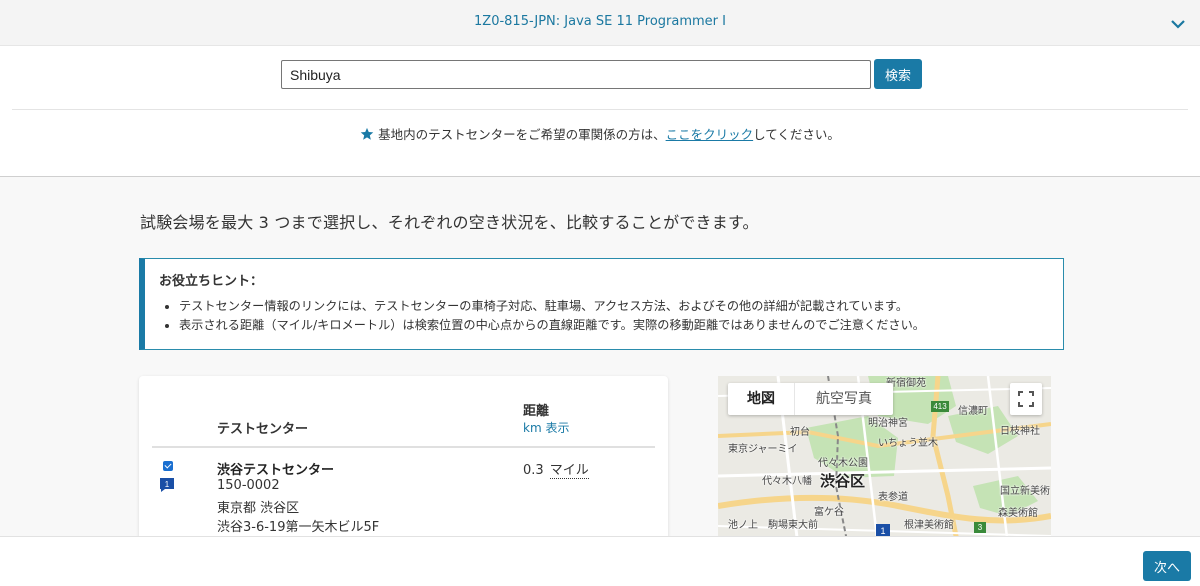 The height and width of the screenshot is (586, 1200). I want to click on center-postal: 150-0002, so click(248, 485).